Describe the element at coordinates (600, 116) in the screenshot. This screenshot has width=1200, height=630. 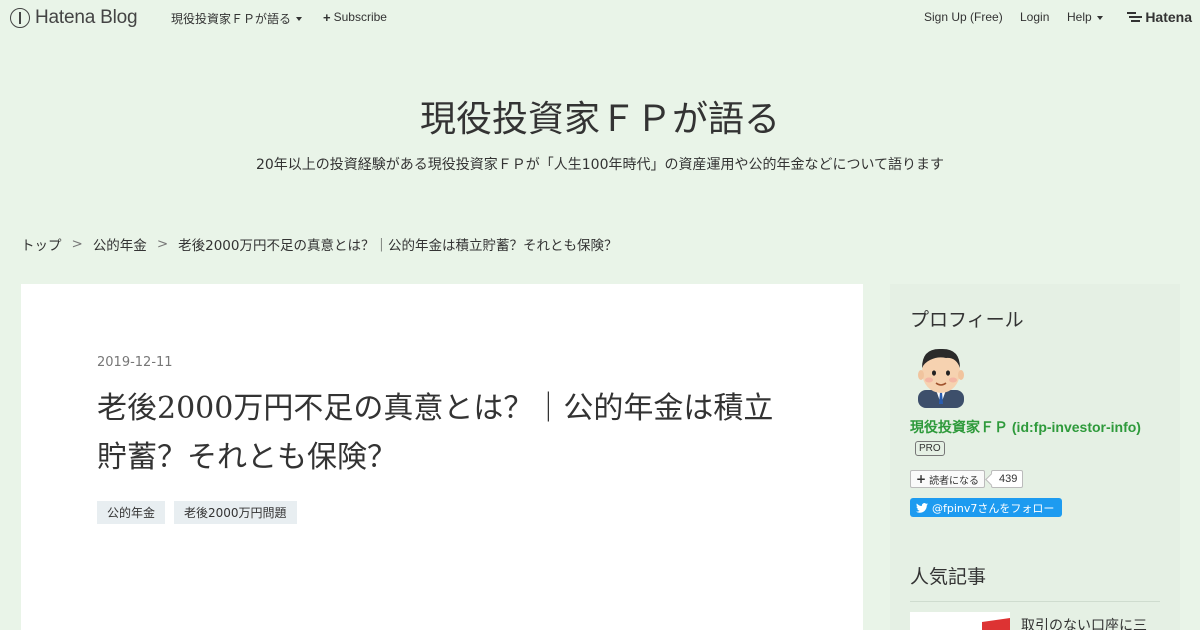
I see `blog-title: 現役投資家ＦＰが語る` at that location.